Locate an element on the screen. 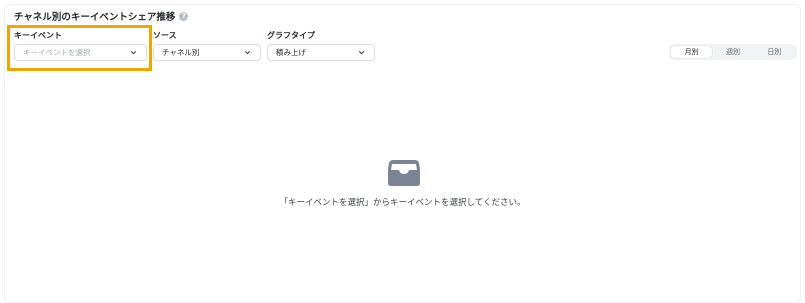 This screenshot has width=805, height=303. period-weekly-button: 週別 is located at coordinates (732, 52).